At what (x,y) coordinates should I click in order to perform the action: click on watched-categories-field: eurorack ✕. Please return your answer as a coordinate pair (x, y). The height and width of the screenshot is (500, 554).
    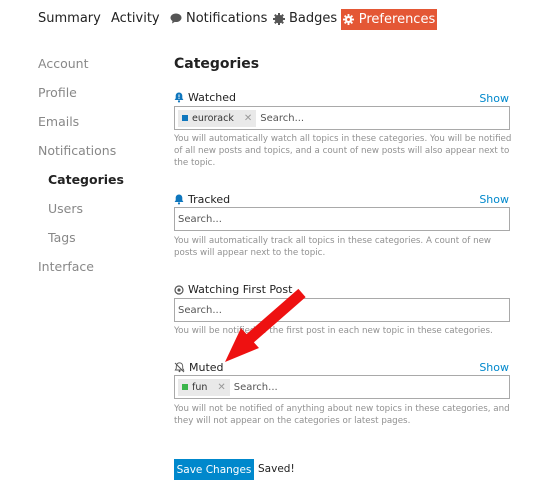
    Looking at the image, I should click on (342, 118).